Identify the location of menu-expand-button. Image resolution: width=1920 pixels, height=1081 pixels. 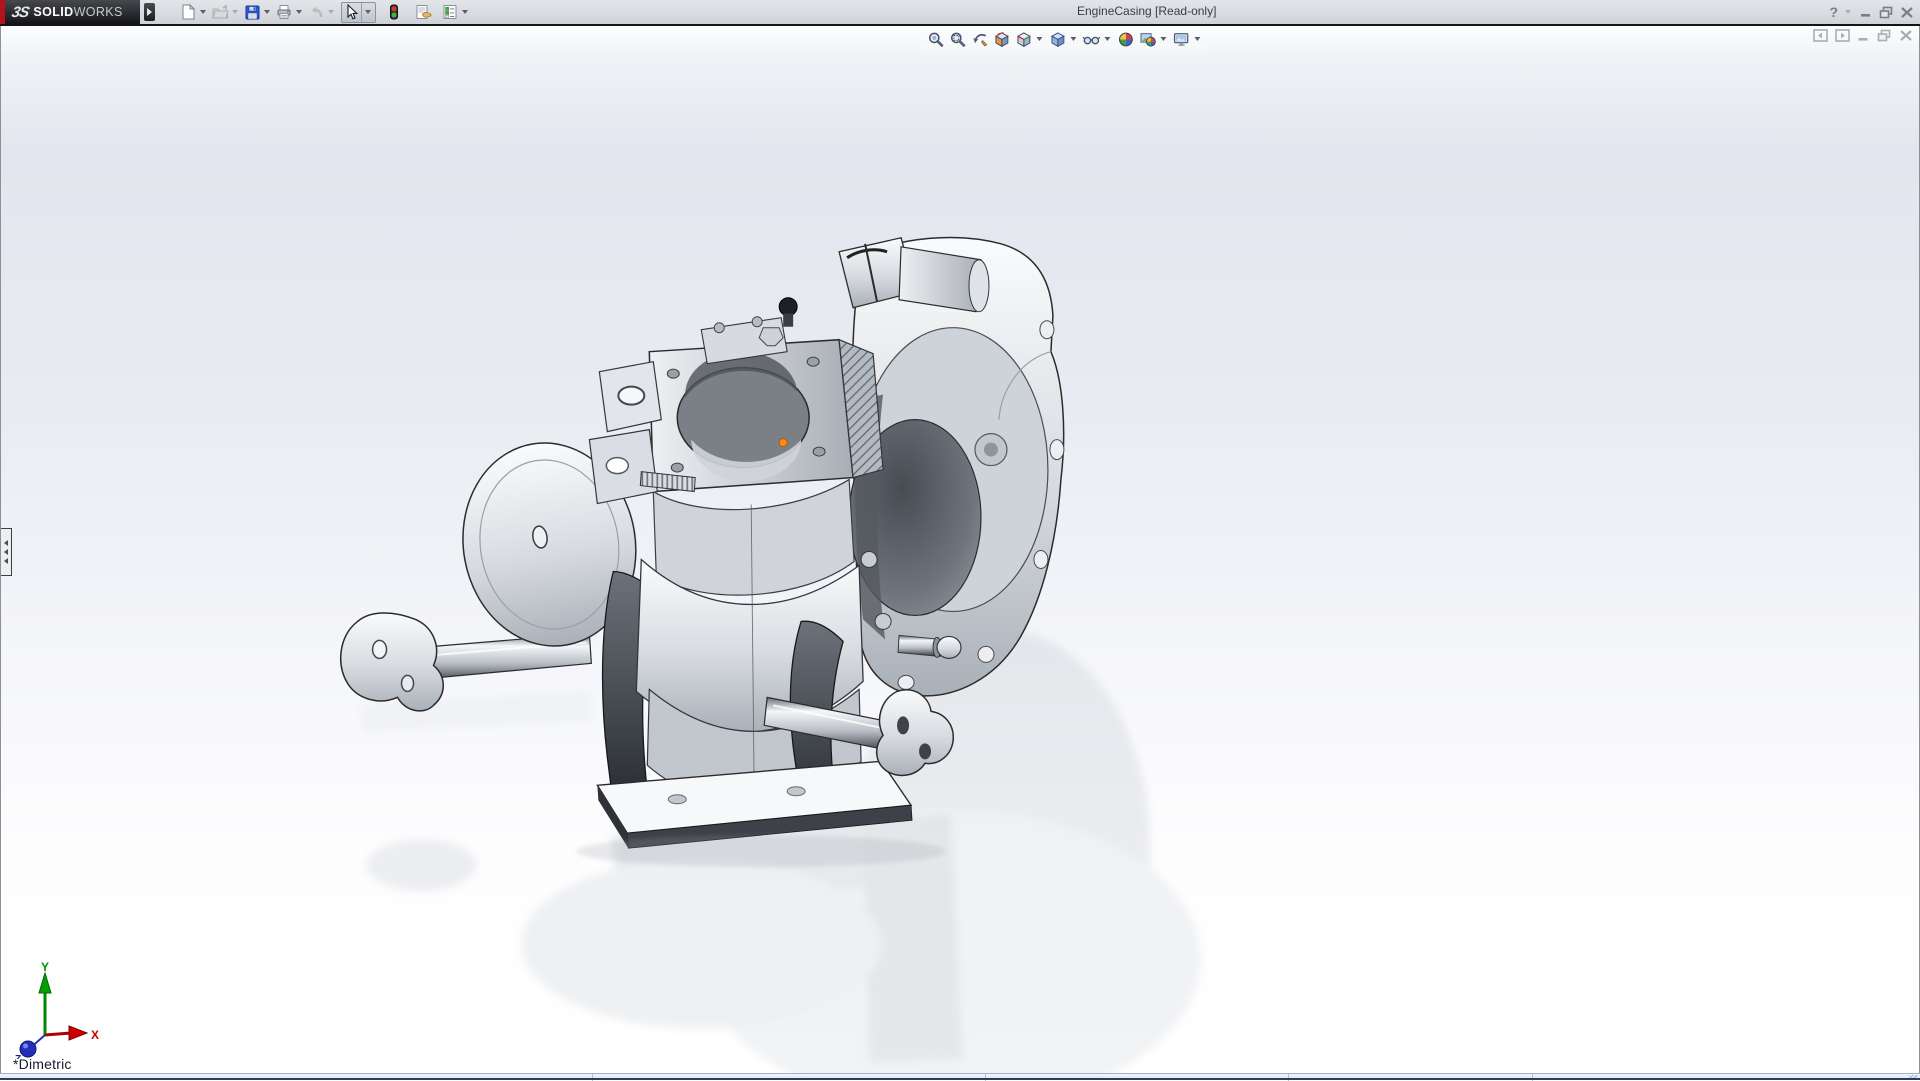
(149, 12).